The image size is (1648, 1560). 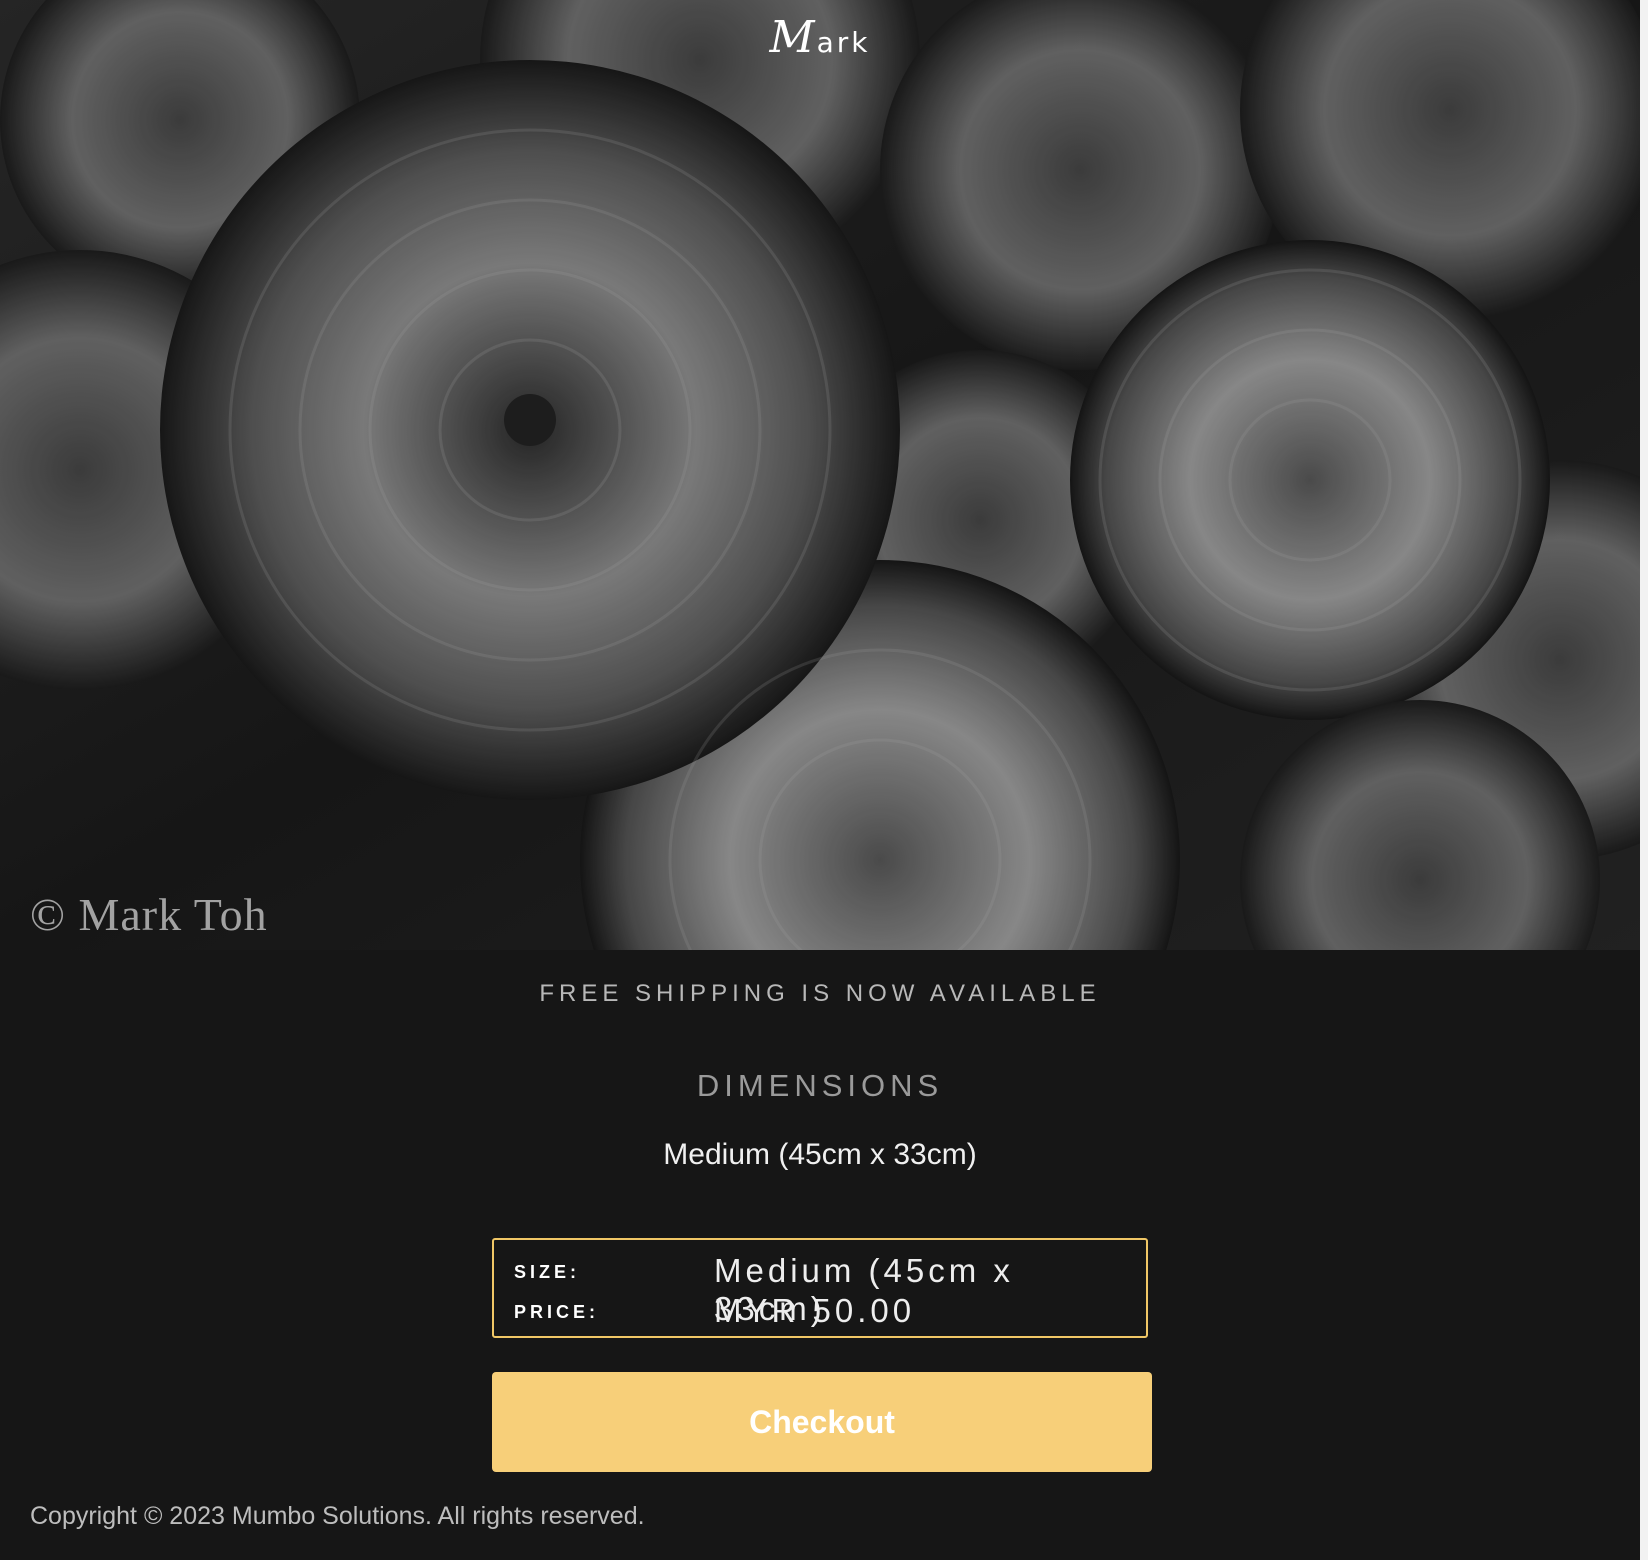 What do you see at coordinates (820, 993) in the screenshot?
I see `shipping-notice: FREE SHIPPING IS NOW AVAILABLE` at bounding box center [820, 993].